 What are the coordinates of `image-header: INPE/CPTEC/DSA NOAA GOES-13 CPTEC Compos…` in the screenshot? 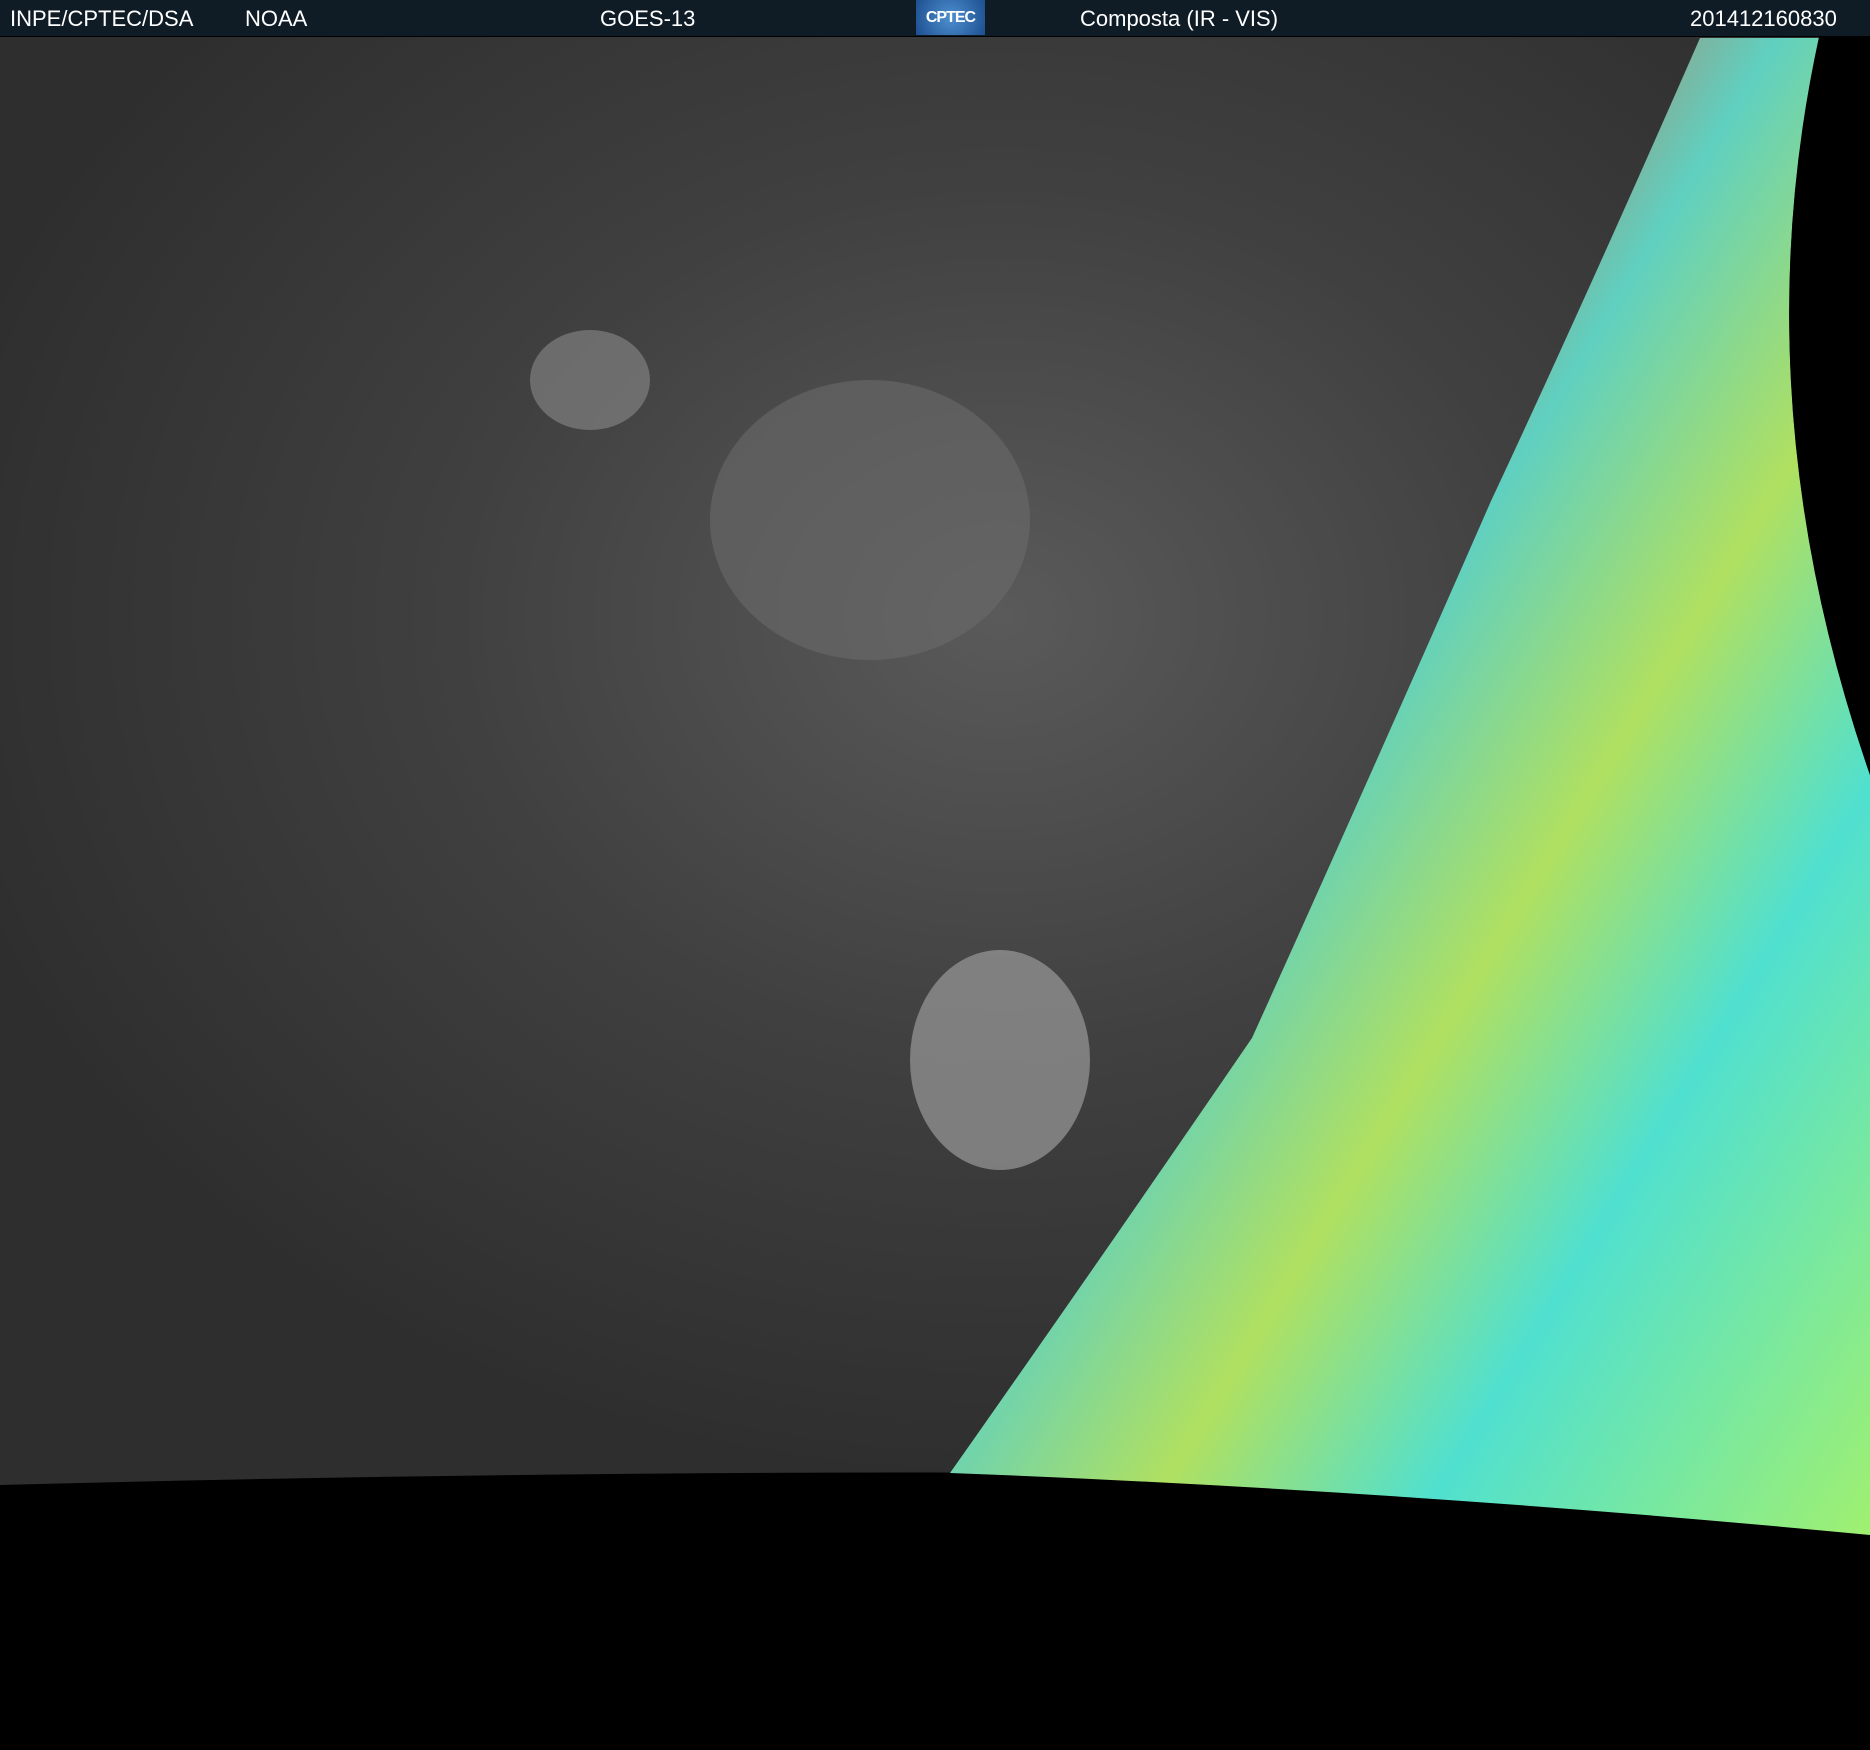 It's located at (935, 18).